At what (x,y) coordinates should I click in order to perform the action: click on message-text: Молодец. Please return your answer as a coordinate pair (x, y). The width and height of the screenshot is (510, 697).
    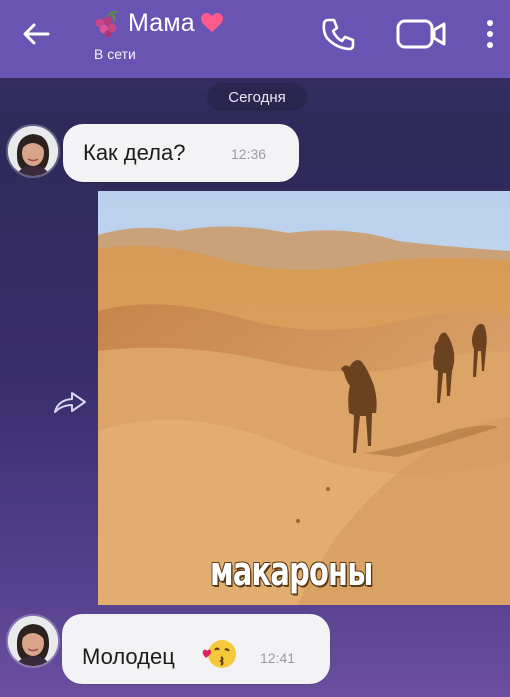
    Looking at the image, I should click on (128, 656).